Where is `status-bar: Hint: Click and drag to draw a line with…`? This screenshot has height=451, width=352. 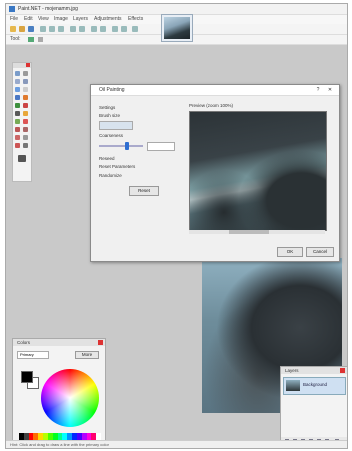
status-bar: Hint: Click and drag to draw a line with… is located at coordinates (176, 444).